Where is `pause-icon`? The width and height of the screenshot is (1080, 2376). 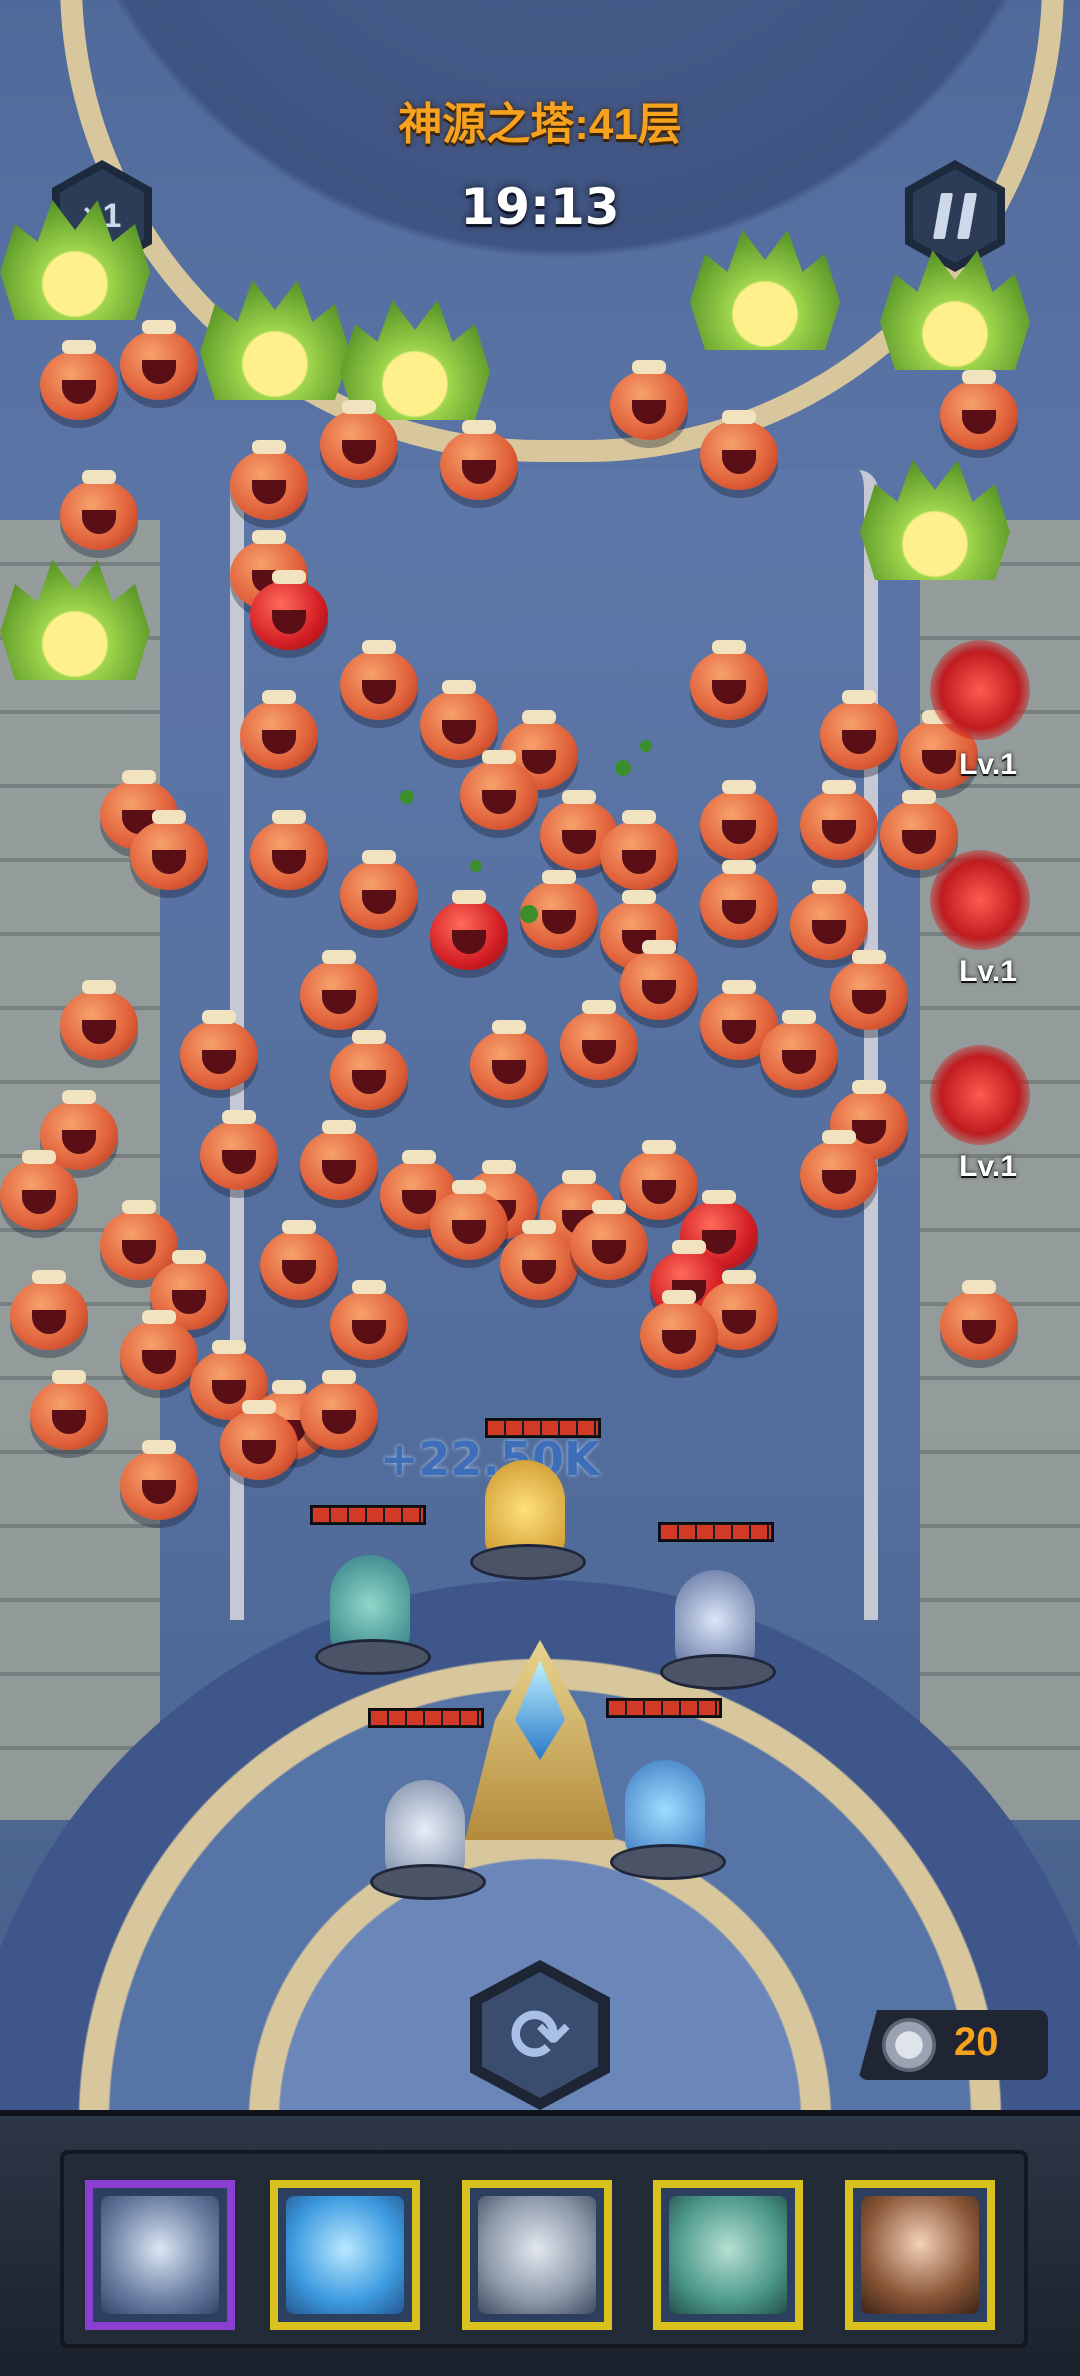
pause-icon is located at coordinates (955, 216).